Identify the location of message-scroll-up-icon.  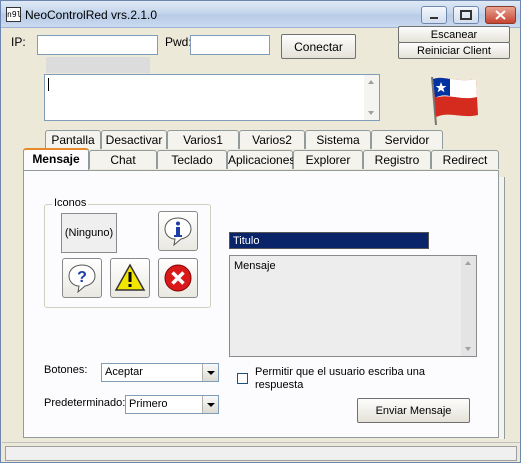
(468, 263).